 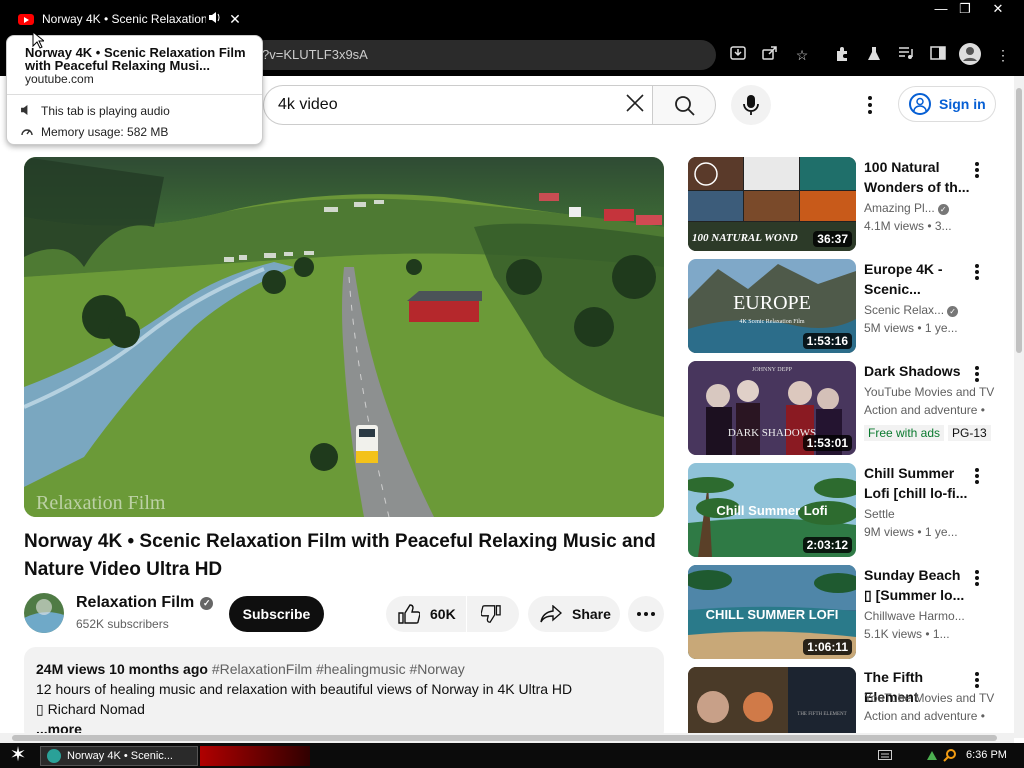 What do you see at coordinates (904, 433) in the screenshot?
I see `free-with-ads-badge: Free with ads` at bounding box center [904, 433].